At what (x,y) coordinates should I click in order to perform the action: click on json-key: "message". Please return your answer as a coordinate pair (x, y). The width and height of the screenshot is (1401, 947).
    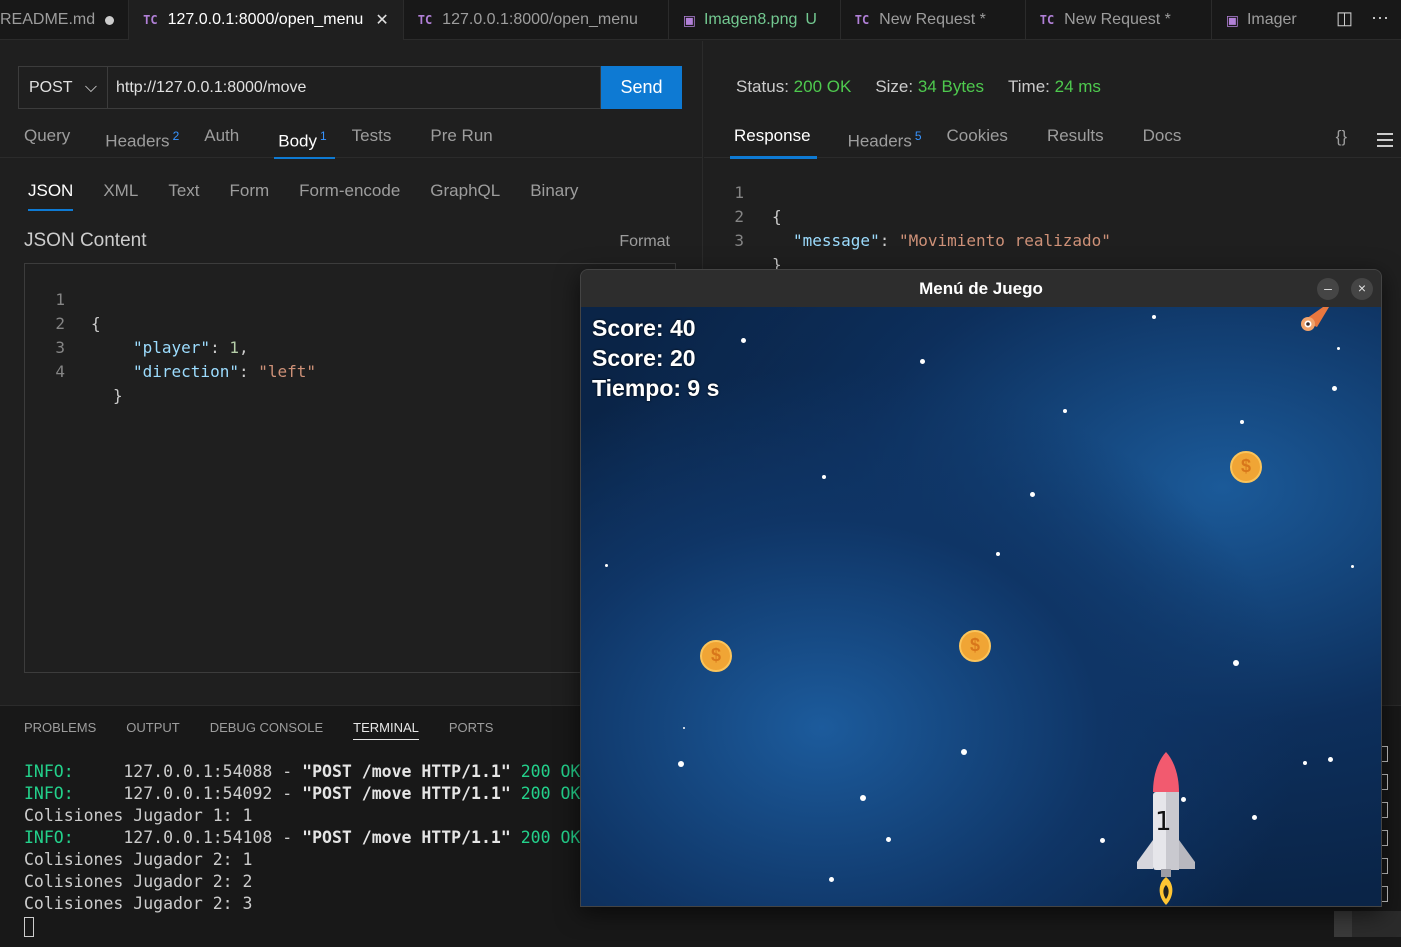
    Looking at the image, I should click on (836, 240).